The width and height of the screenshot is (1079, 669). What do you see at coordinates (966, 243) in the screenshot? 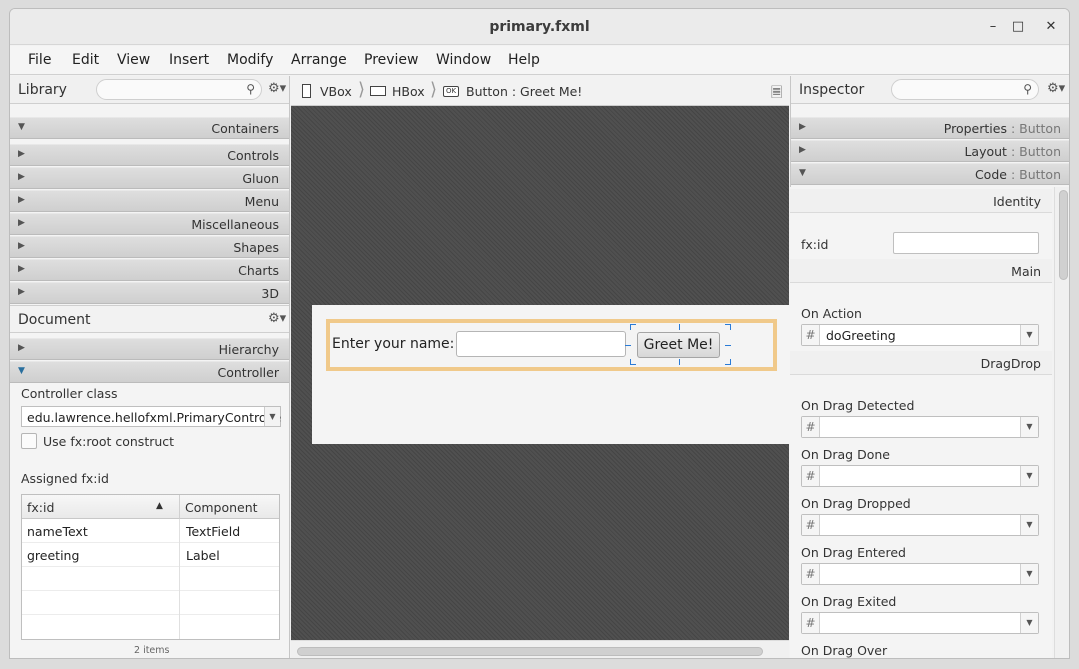
I see `fxid-input` at bounding box center [966, 243].